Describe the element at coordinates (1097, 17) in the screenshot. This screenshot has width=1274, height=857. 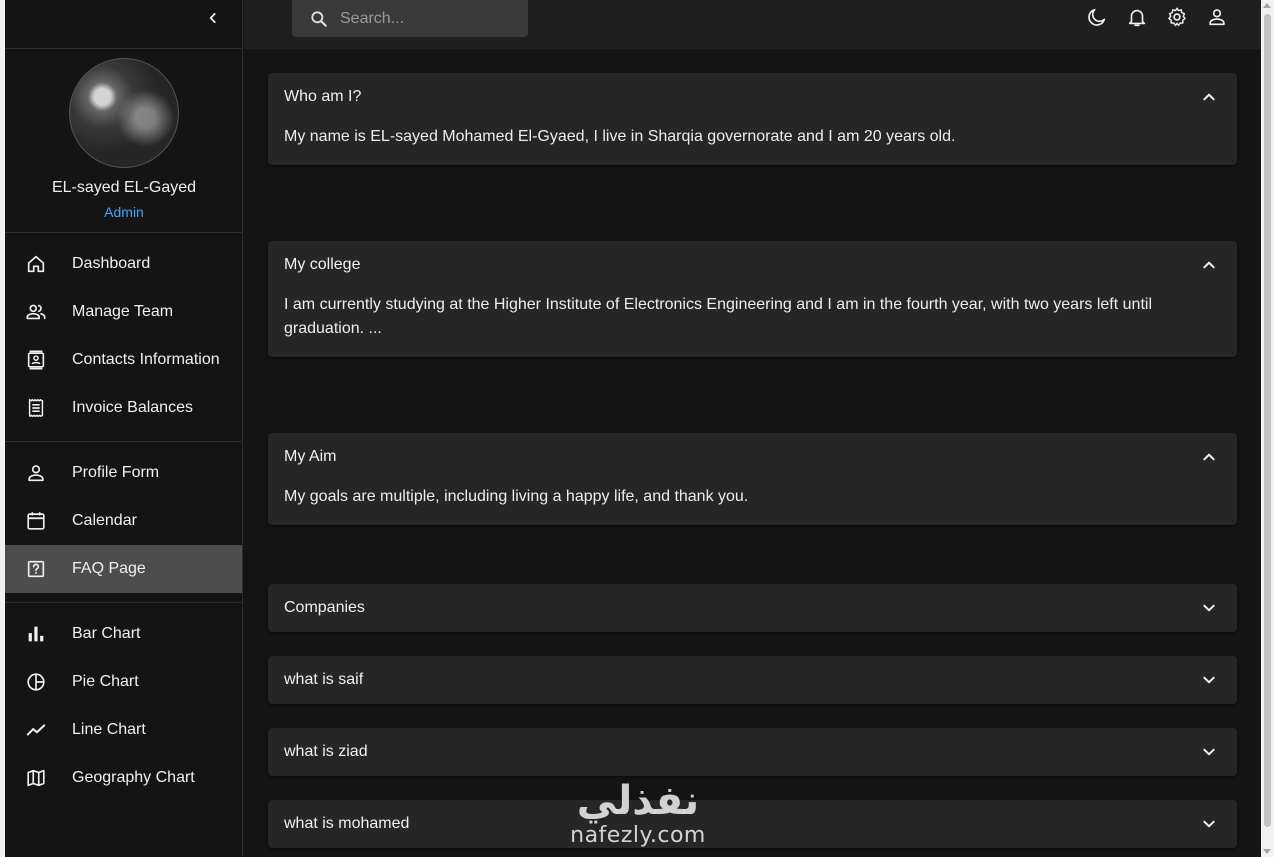
I see `dark-mode-icon` at that location.